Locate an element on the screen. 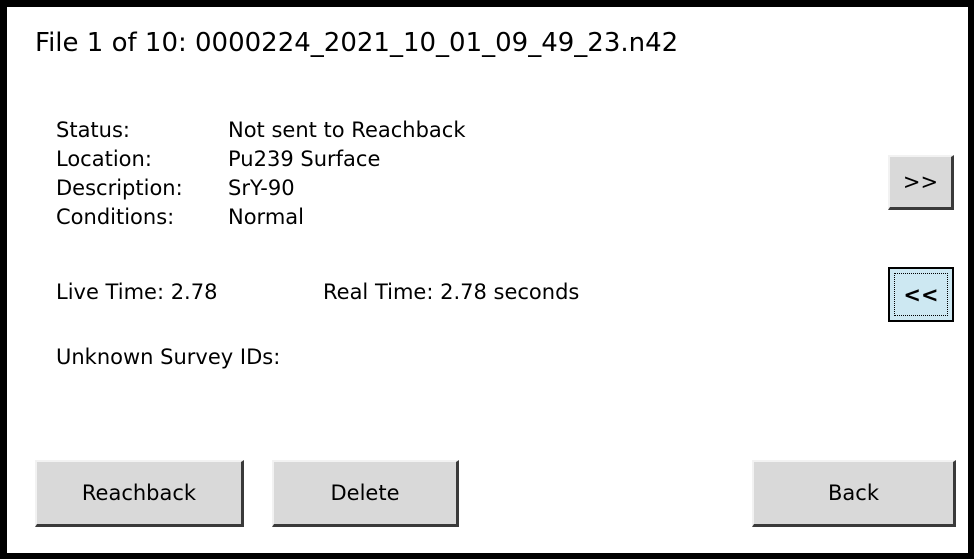  back-button: Back is located at coordinates (854, 493).